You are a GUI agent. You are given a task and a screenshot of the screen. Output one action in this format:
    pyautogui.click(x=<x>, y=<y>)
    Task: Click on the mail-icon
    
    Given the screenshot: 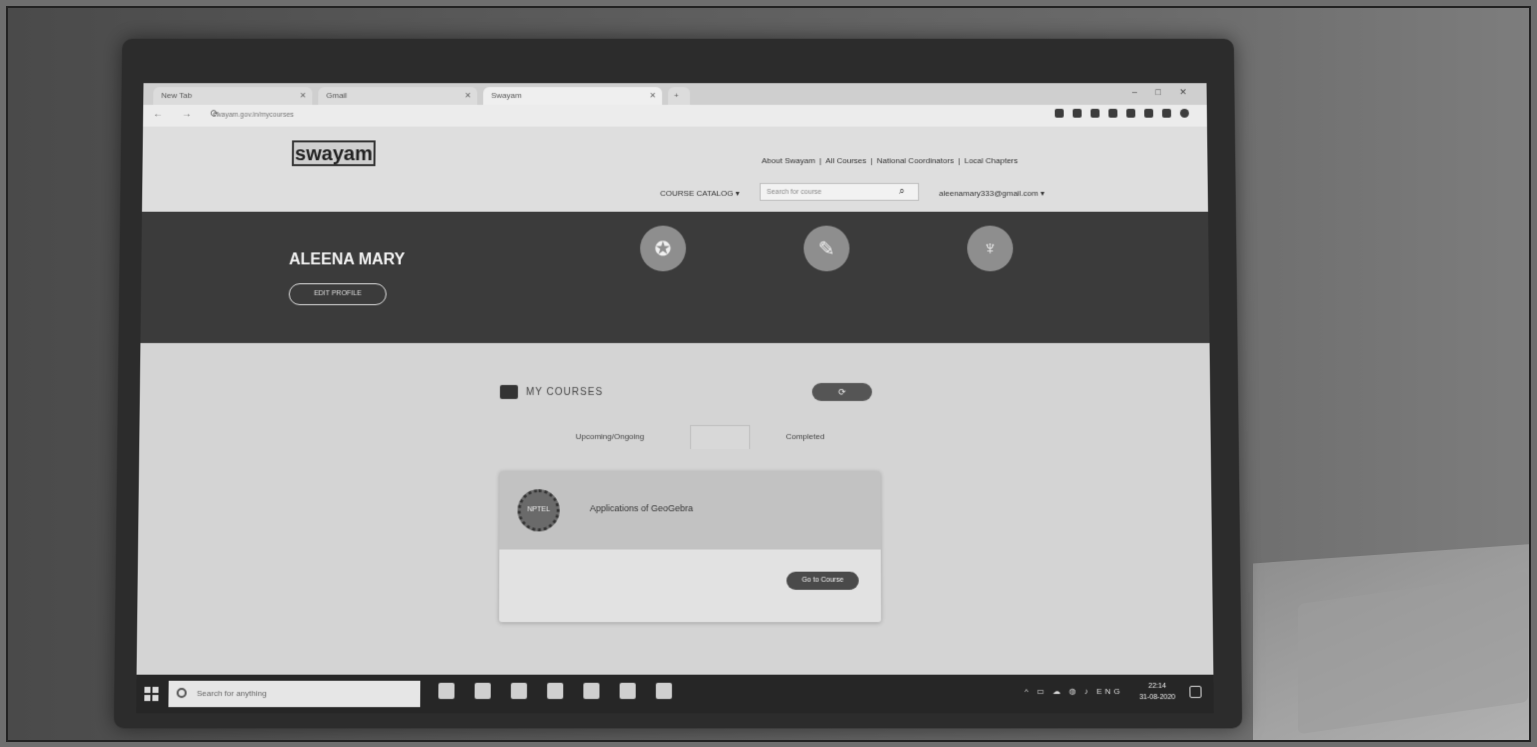 What is the action you would take?
    pyautogui.click(x=555, y=690)
    